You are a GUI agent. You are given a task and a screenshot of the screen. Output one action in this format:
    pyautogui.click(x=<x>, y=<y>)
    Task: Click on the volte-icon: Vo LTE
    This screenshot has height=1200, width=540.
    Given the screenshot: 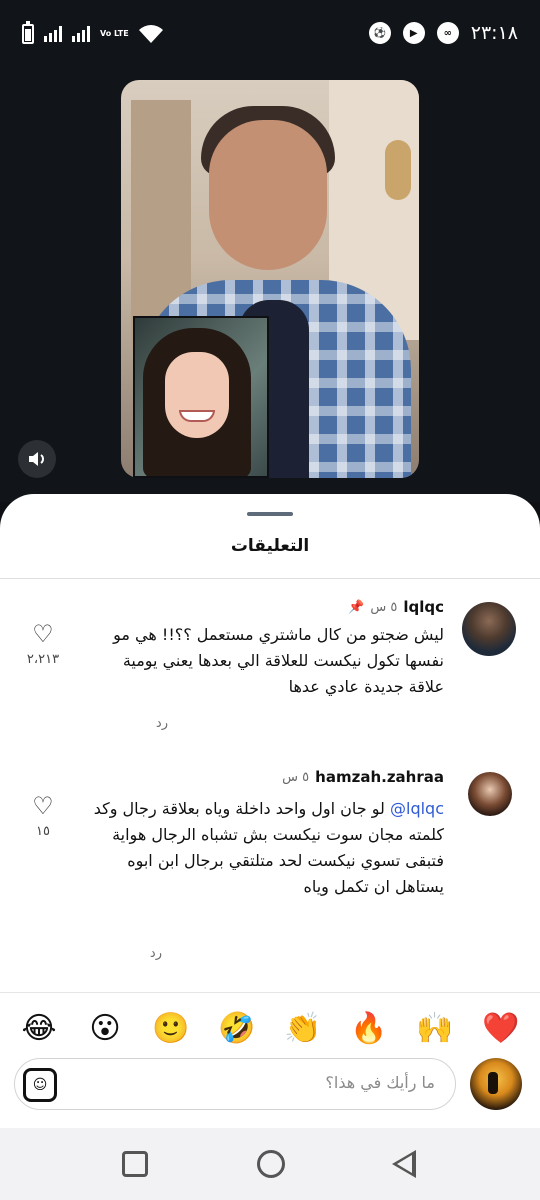 What is the action you would take?
    pyautogui.click(x=114, y=33)
    